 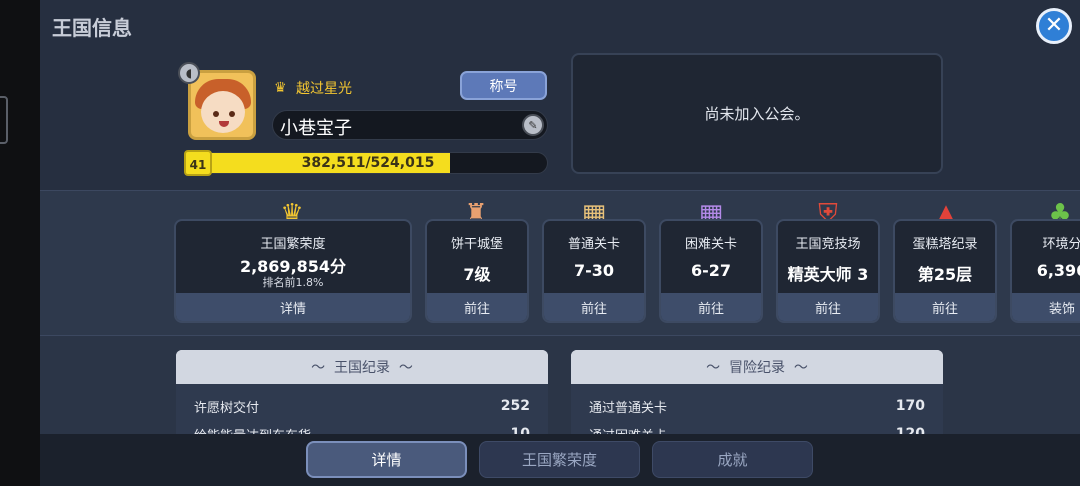 I want to click on avatar, so click(x=222, y=105).